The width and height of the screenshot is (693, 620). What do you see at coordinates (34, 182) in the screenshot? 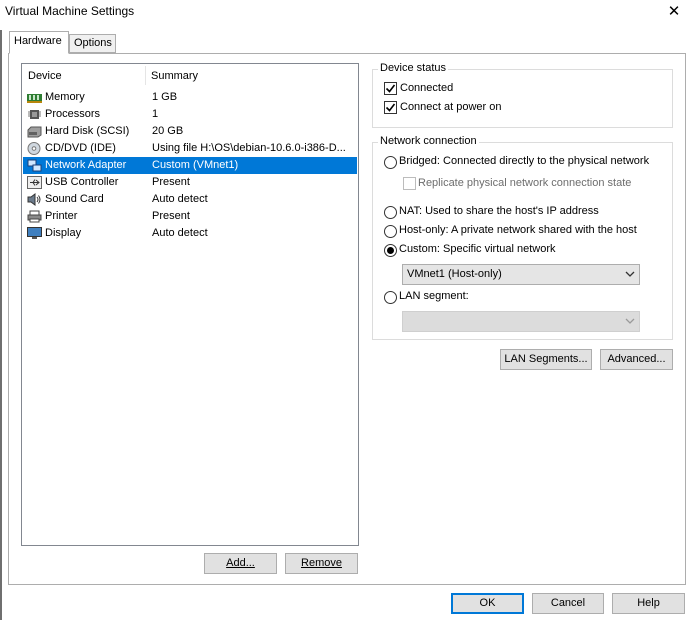
I see `usb-icon` at bounding box center [34, 182].